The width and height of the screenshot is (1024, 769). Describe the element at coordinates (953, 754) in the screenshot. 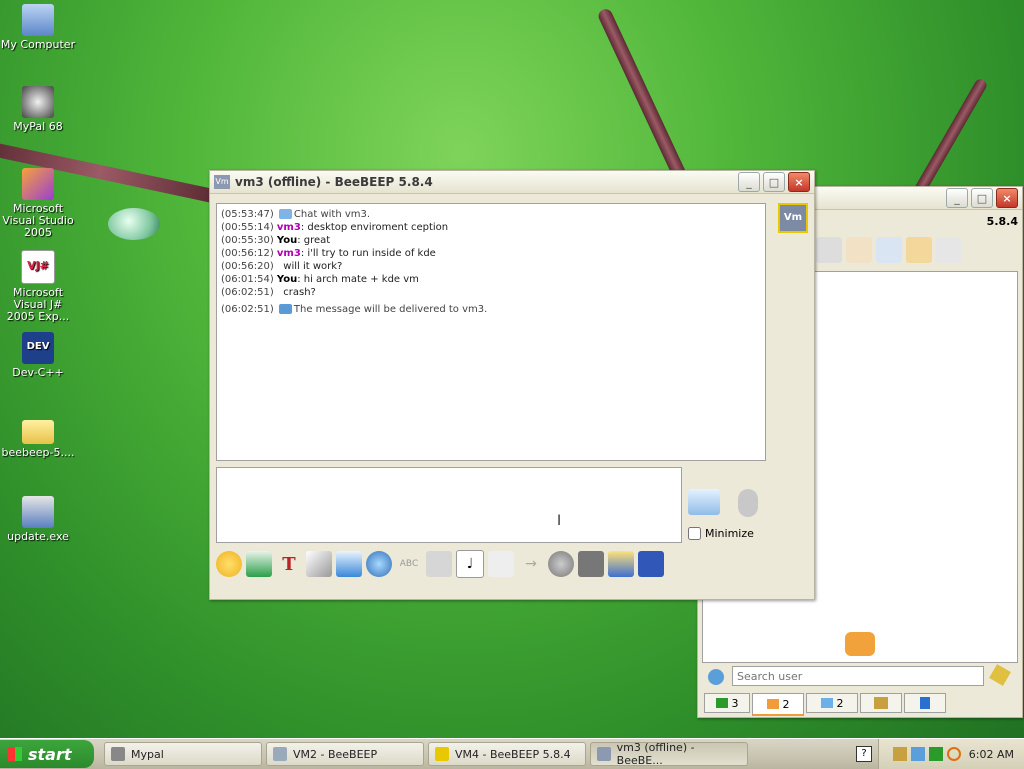

I see `search-icon` at that location.